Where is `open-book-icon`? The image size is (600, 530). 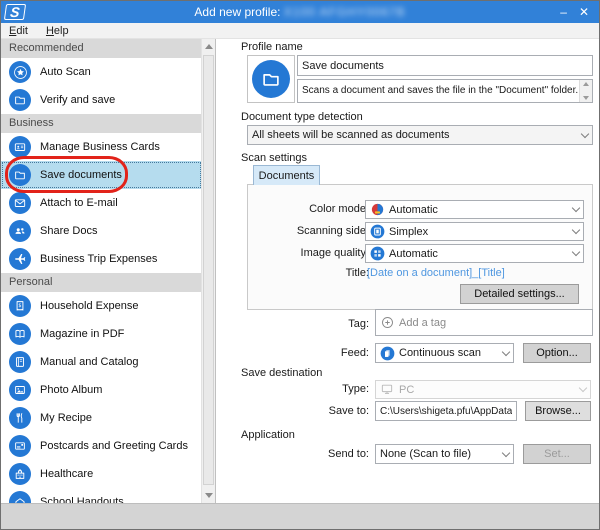
open-book-icon is located at coordinates (20, 334).